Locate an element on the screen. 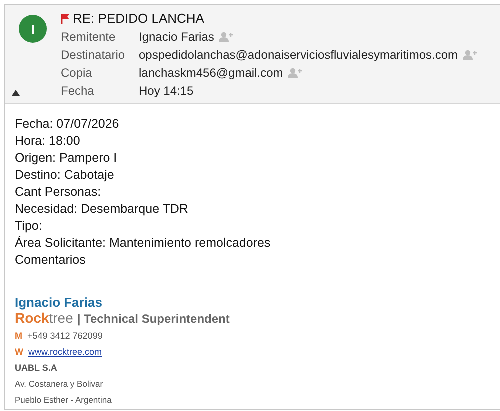  field-label: Destinatario is located at coordinates (93, 55).